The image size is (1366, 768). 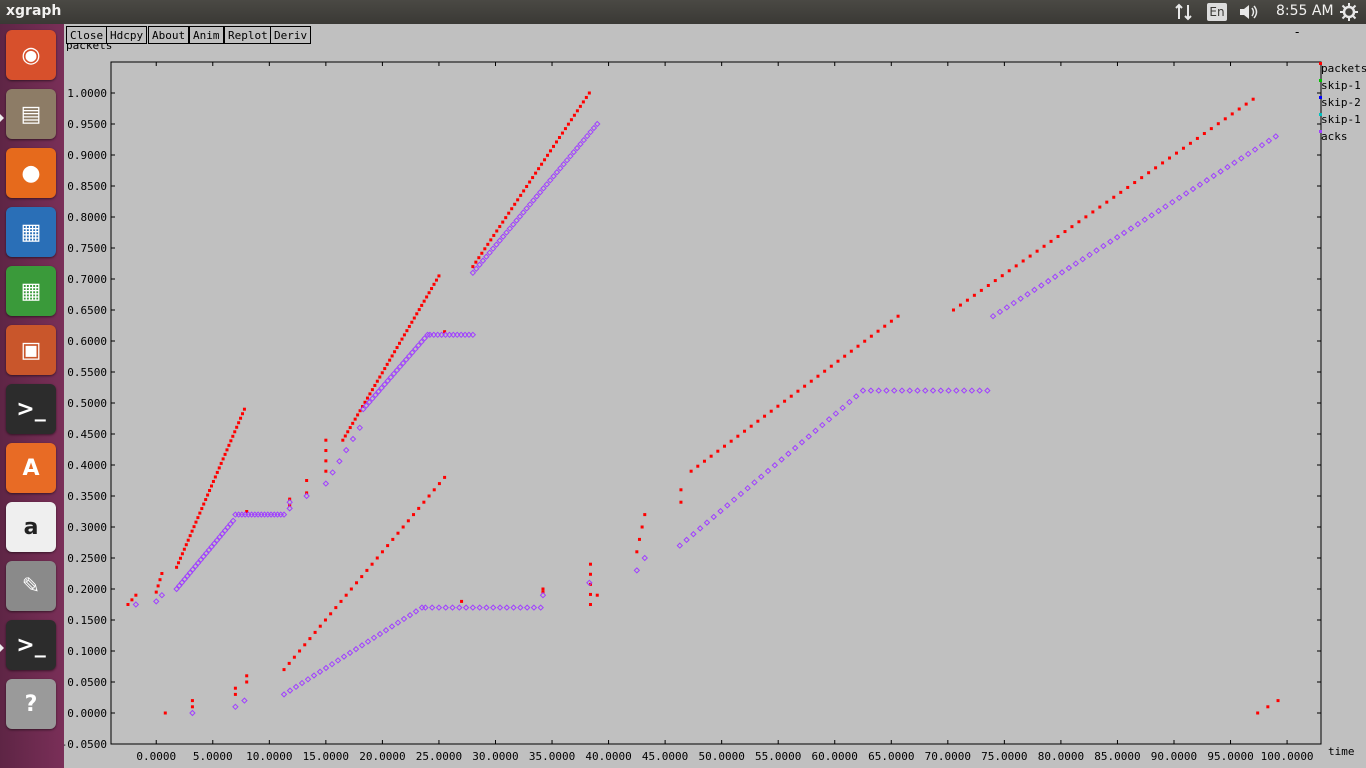 I want to click on about-button: About, so click(x=169, y=35).